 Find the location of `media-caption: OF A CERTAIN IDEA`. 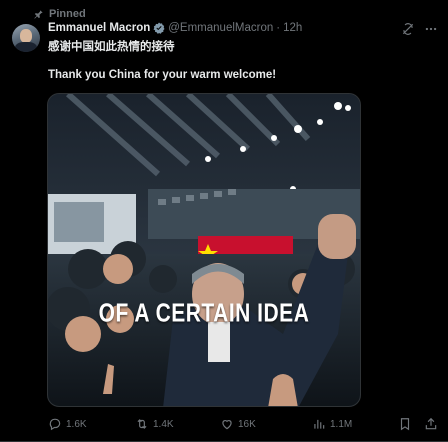

media-caption: OF A CERTAIN IDEA is located at coordinates (204, 313).